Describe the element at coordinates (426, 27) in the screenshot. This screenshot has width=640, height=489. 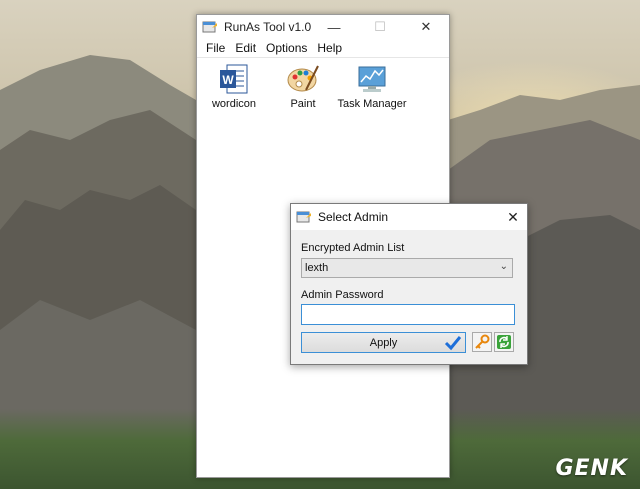
I see `close-button: ✕` at that location.